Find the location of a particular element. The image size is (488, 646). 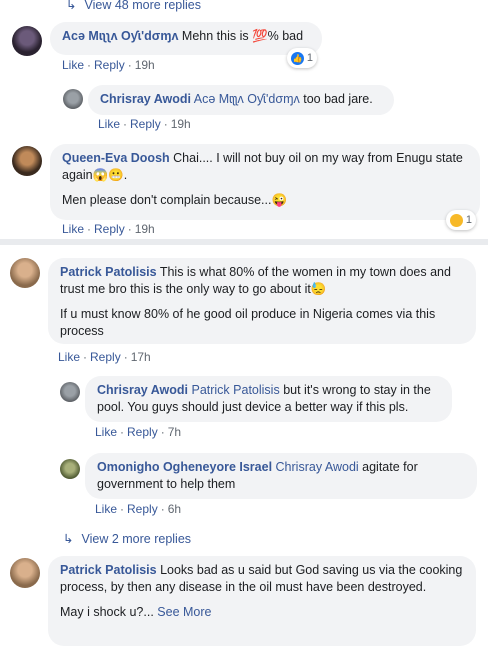

comment-author: Omonigho Ogheneyore Israel is located at coordinates (184, 467).